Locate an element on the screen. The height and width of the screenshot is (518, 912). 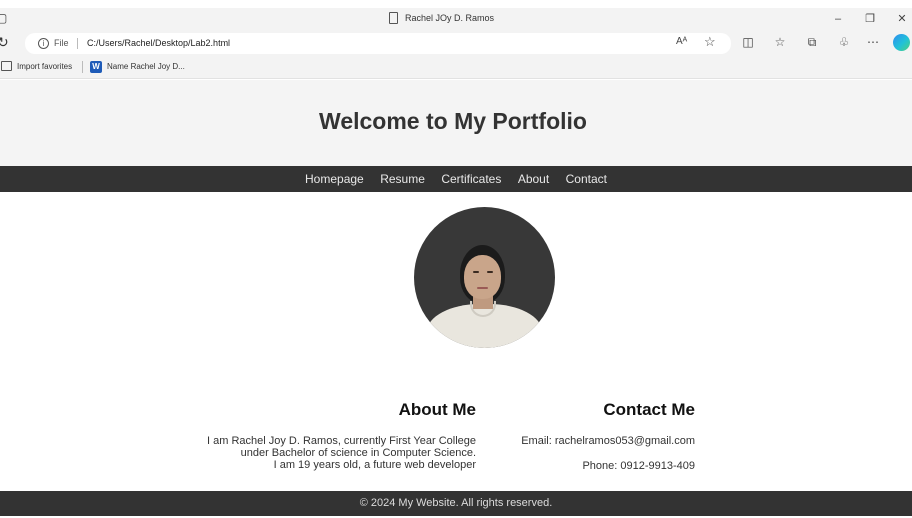
window-title: Rachel JOy D. Ramos is located at coordinates (450, 18).